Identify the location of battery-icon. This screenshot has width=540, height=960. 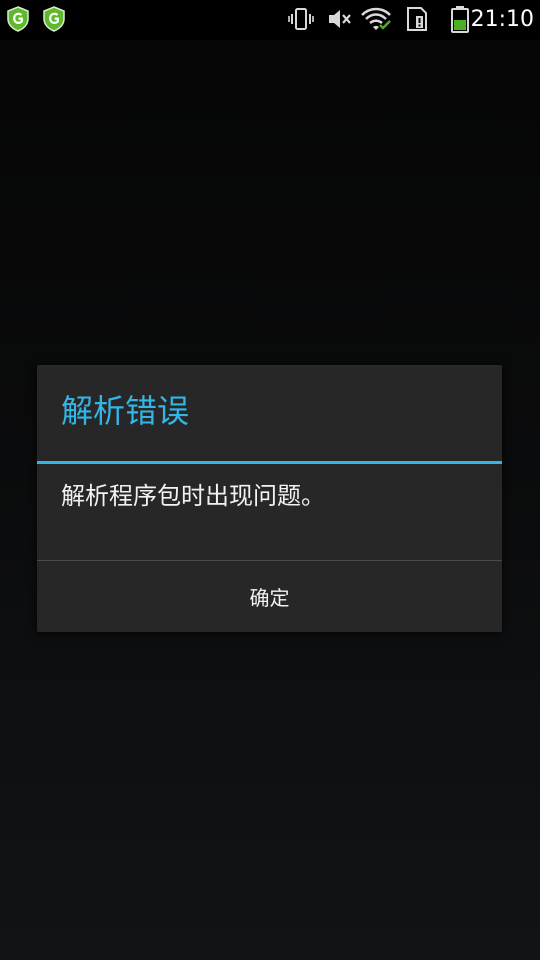
(460, 19).